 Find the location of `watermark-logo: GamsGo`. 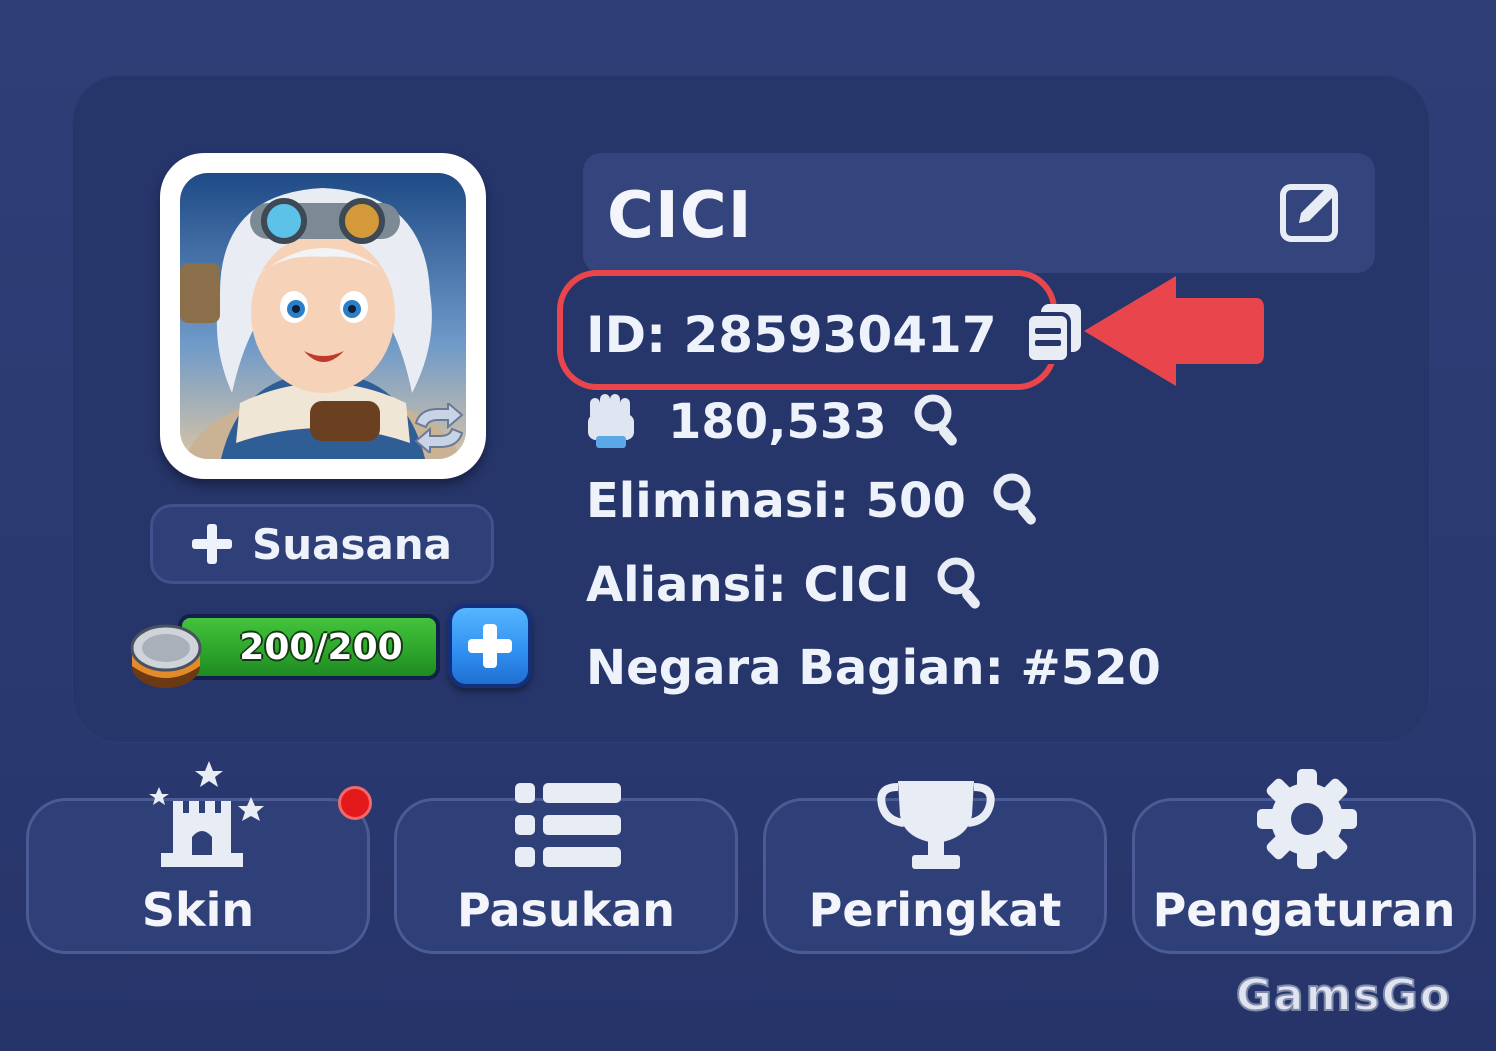

watermark-logo: GamsGo is located at coordinates (1343, 995).